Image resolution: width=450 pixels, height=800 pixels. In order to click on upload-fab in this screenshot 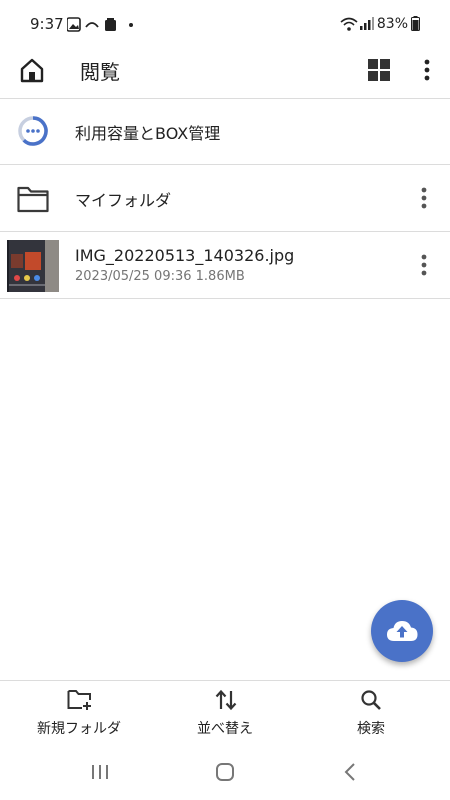, I will do `click(402, 631)`.